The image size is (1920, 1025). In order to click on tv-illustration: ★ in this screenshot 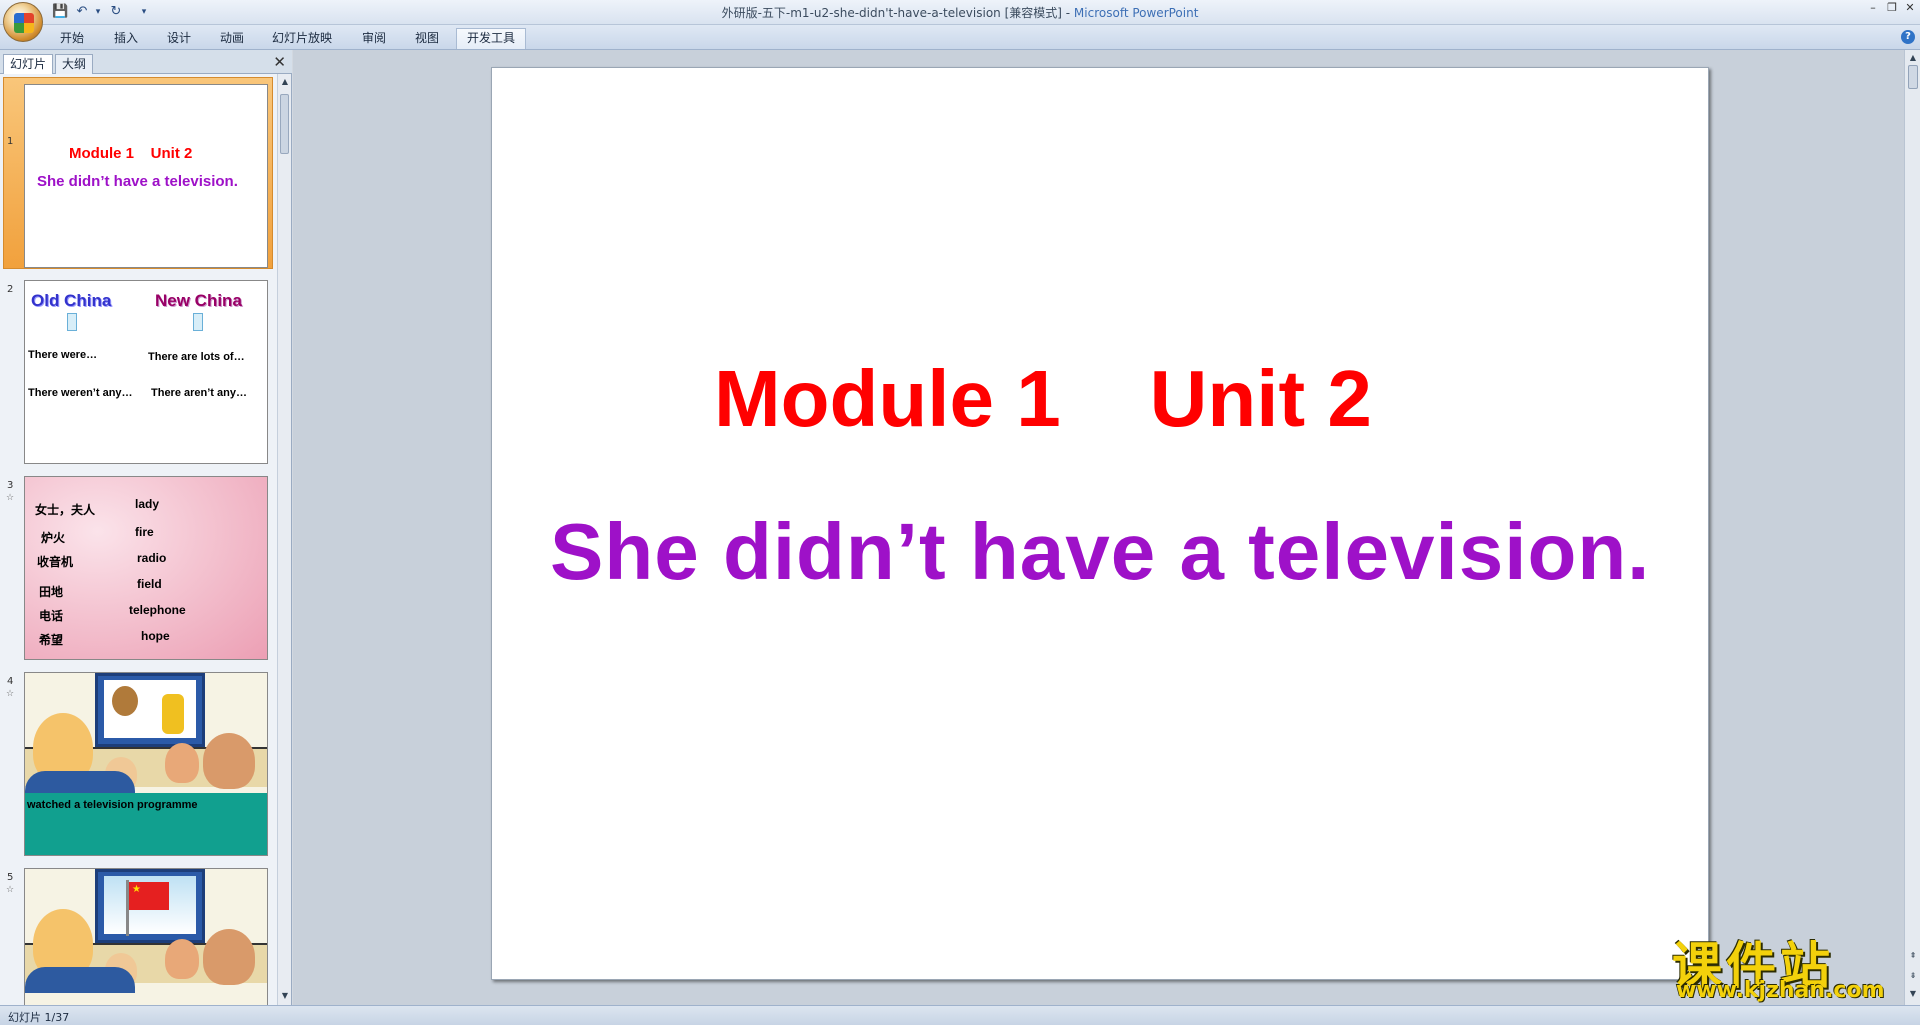, I will do `click(150, 906)`.